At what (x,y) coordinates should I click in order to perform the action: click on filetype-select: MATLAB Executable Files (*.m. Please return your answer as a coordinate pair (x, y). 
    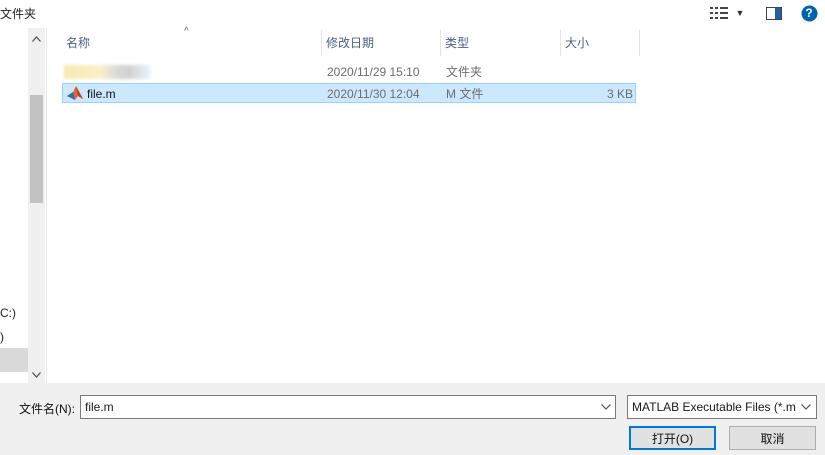
    Looking at the image, I should click on (722, 407).